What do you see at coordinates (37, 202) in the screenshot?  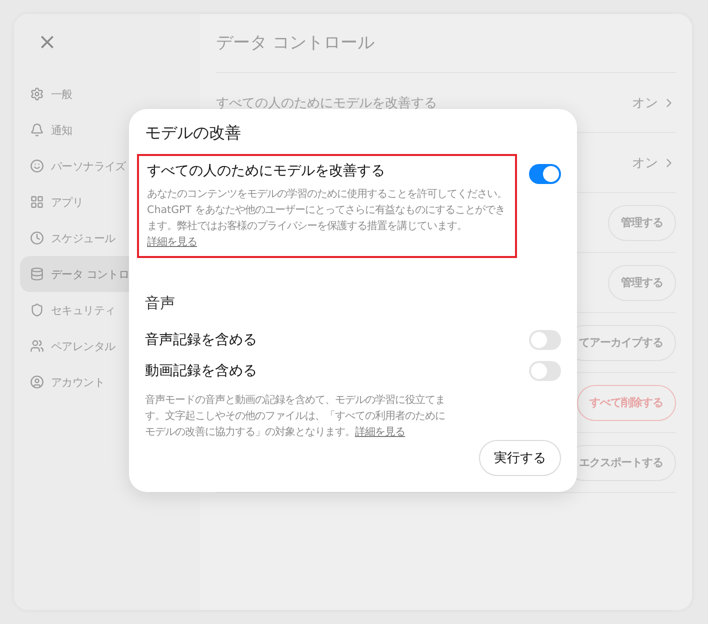 I see `grid-icon` at bounding box center [37, 202].